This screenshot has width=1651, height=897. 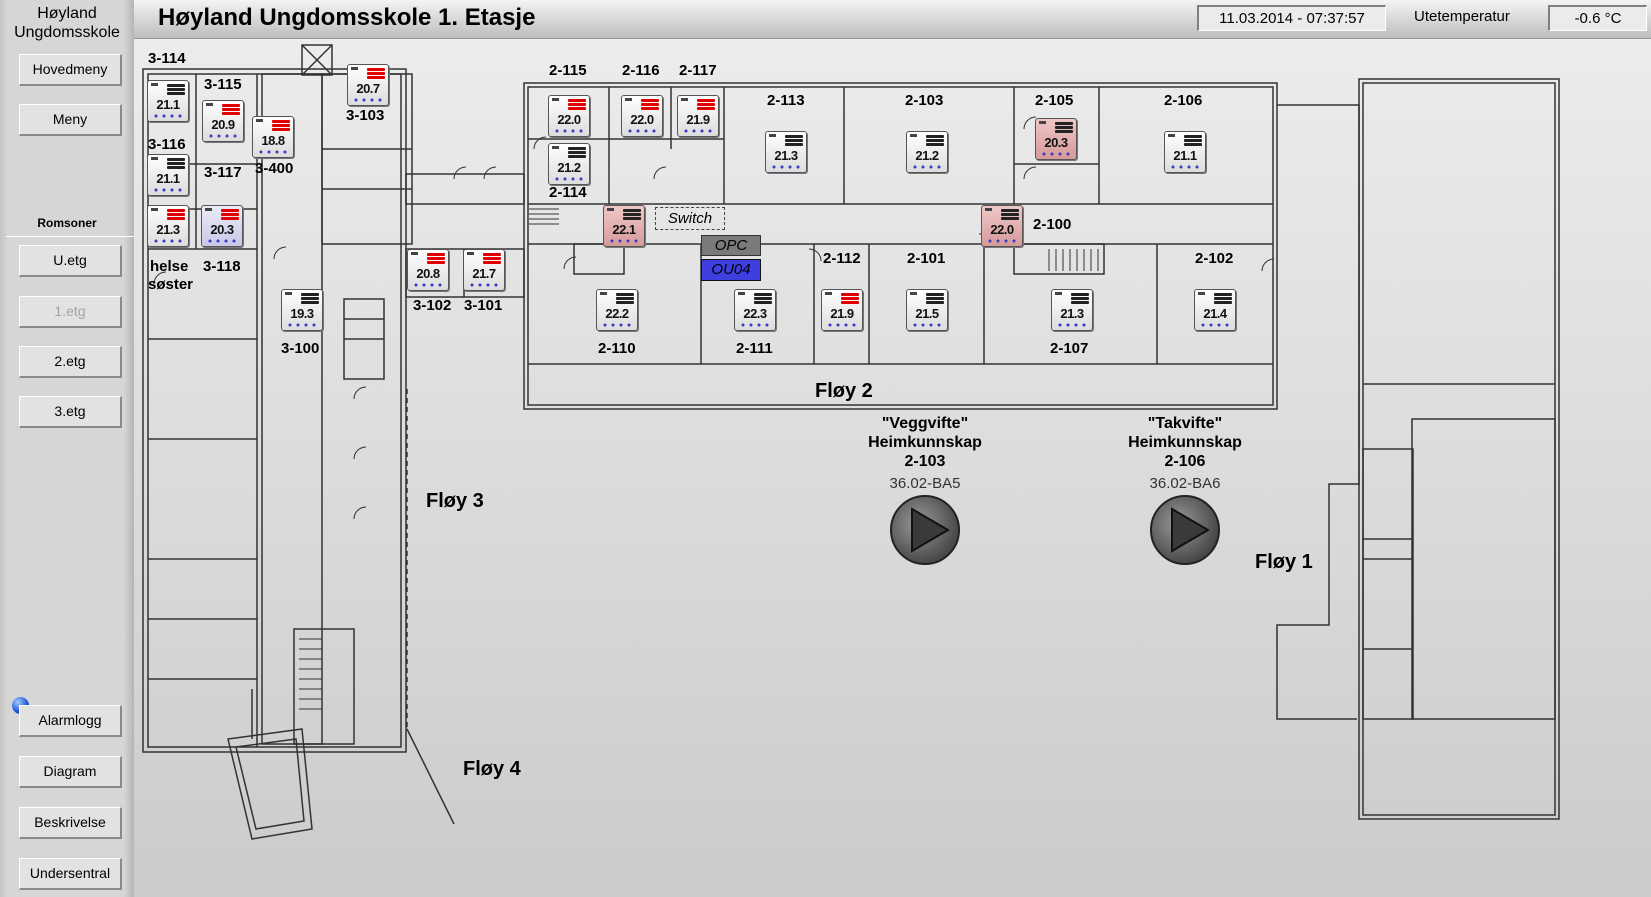 I want to click on page-title: Høyland Ungdomsskole 1. Etasje, so click(x=347, y=17).